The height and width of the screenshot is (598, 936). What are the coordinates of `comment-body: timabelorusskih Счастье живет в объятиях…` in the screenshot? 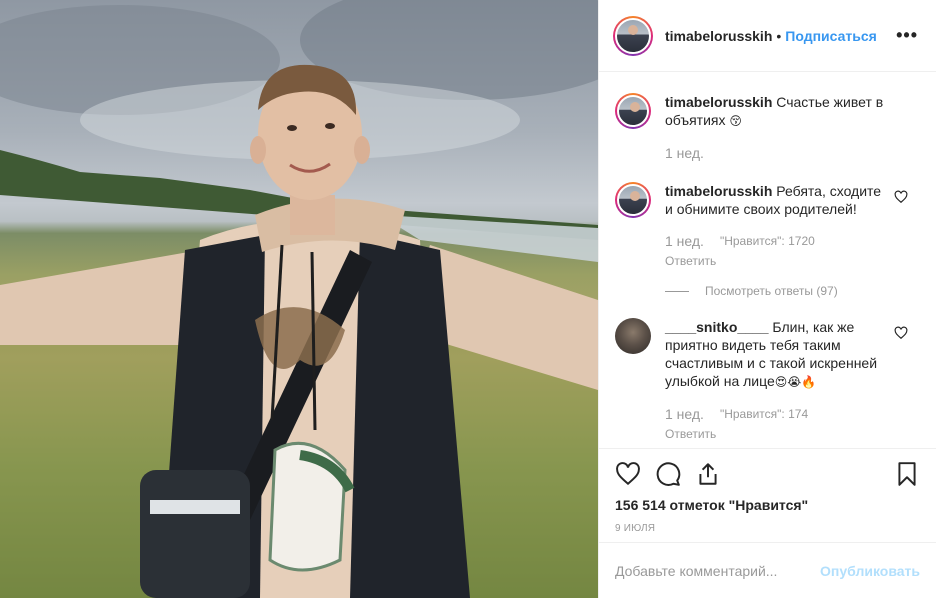 It's located at (776, 127).